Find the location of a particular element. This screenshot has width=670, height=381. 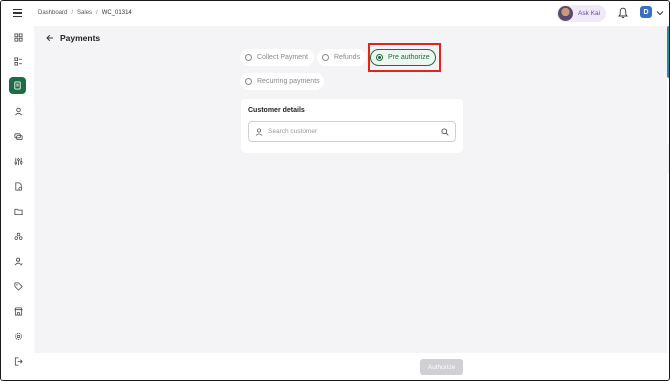

kai-avatar is located at coordinates (565, 13).